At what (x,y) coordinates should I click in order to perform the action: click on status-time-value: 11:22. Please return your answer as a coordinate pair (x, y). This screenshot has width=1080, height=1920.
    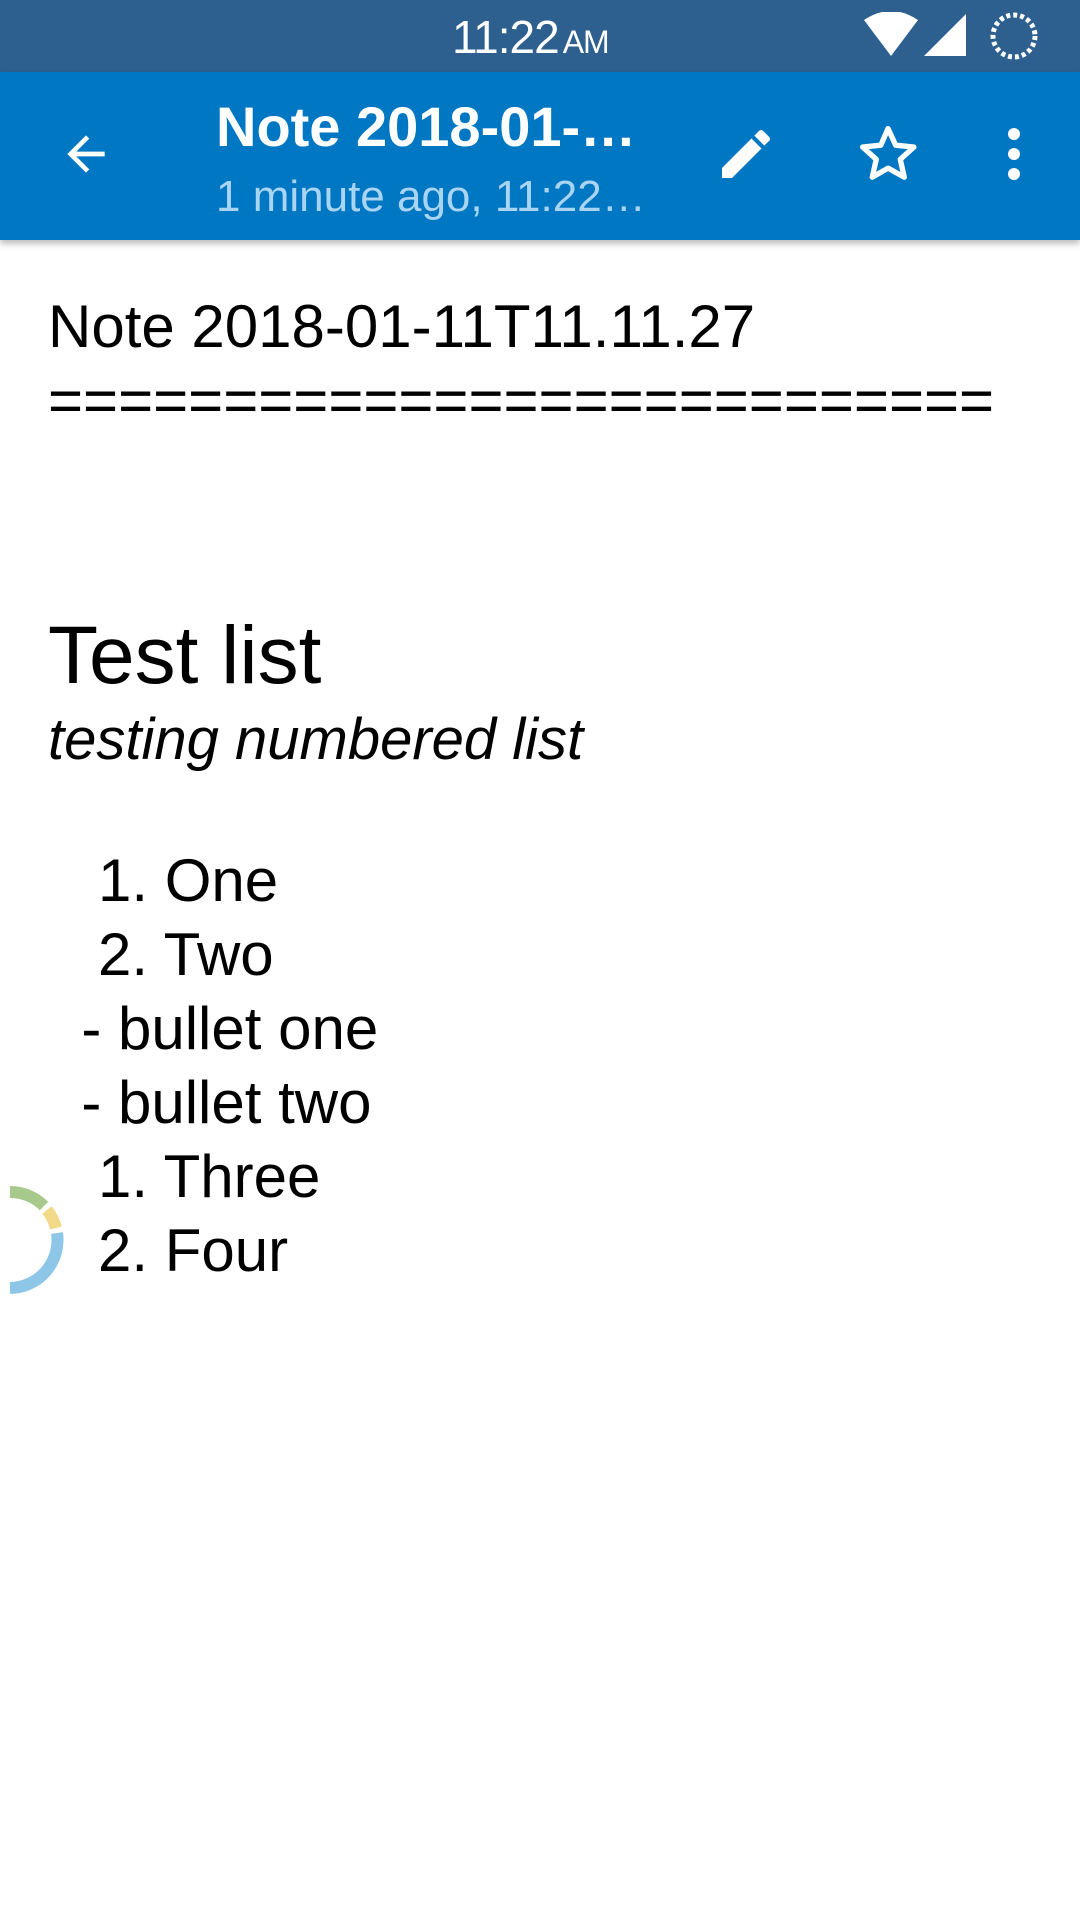
    Looking at the image, I should click on (506, 37).